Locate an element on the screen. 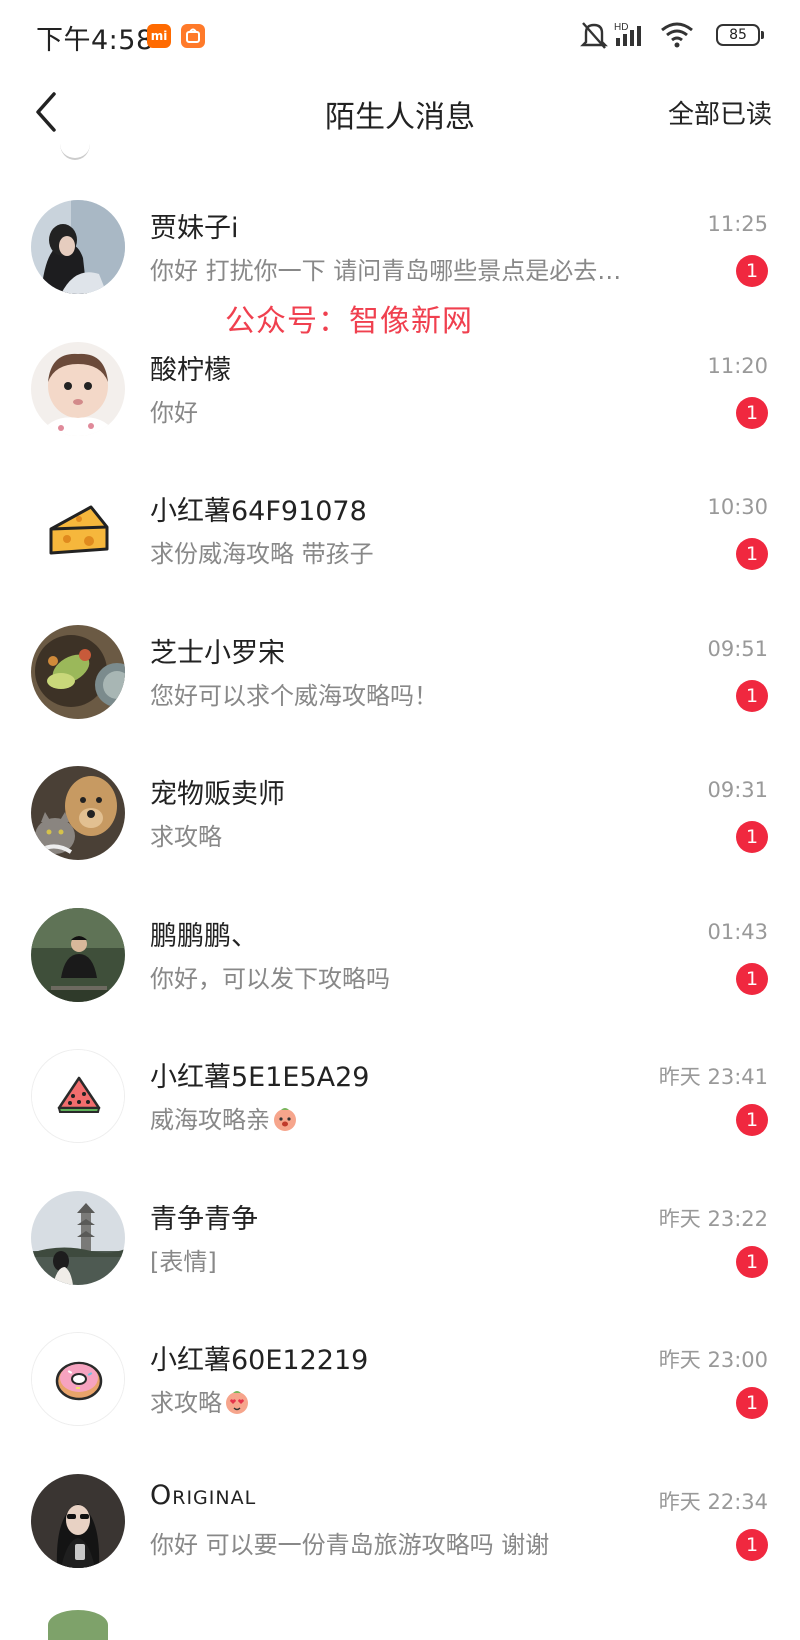  sender-name: 小红薯60E12219 is located at coordinates (259, 1360).